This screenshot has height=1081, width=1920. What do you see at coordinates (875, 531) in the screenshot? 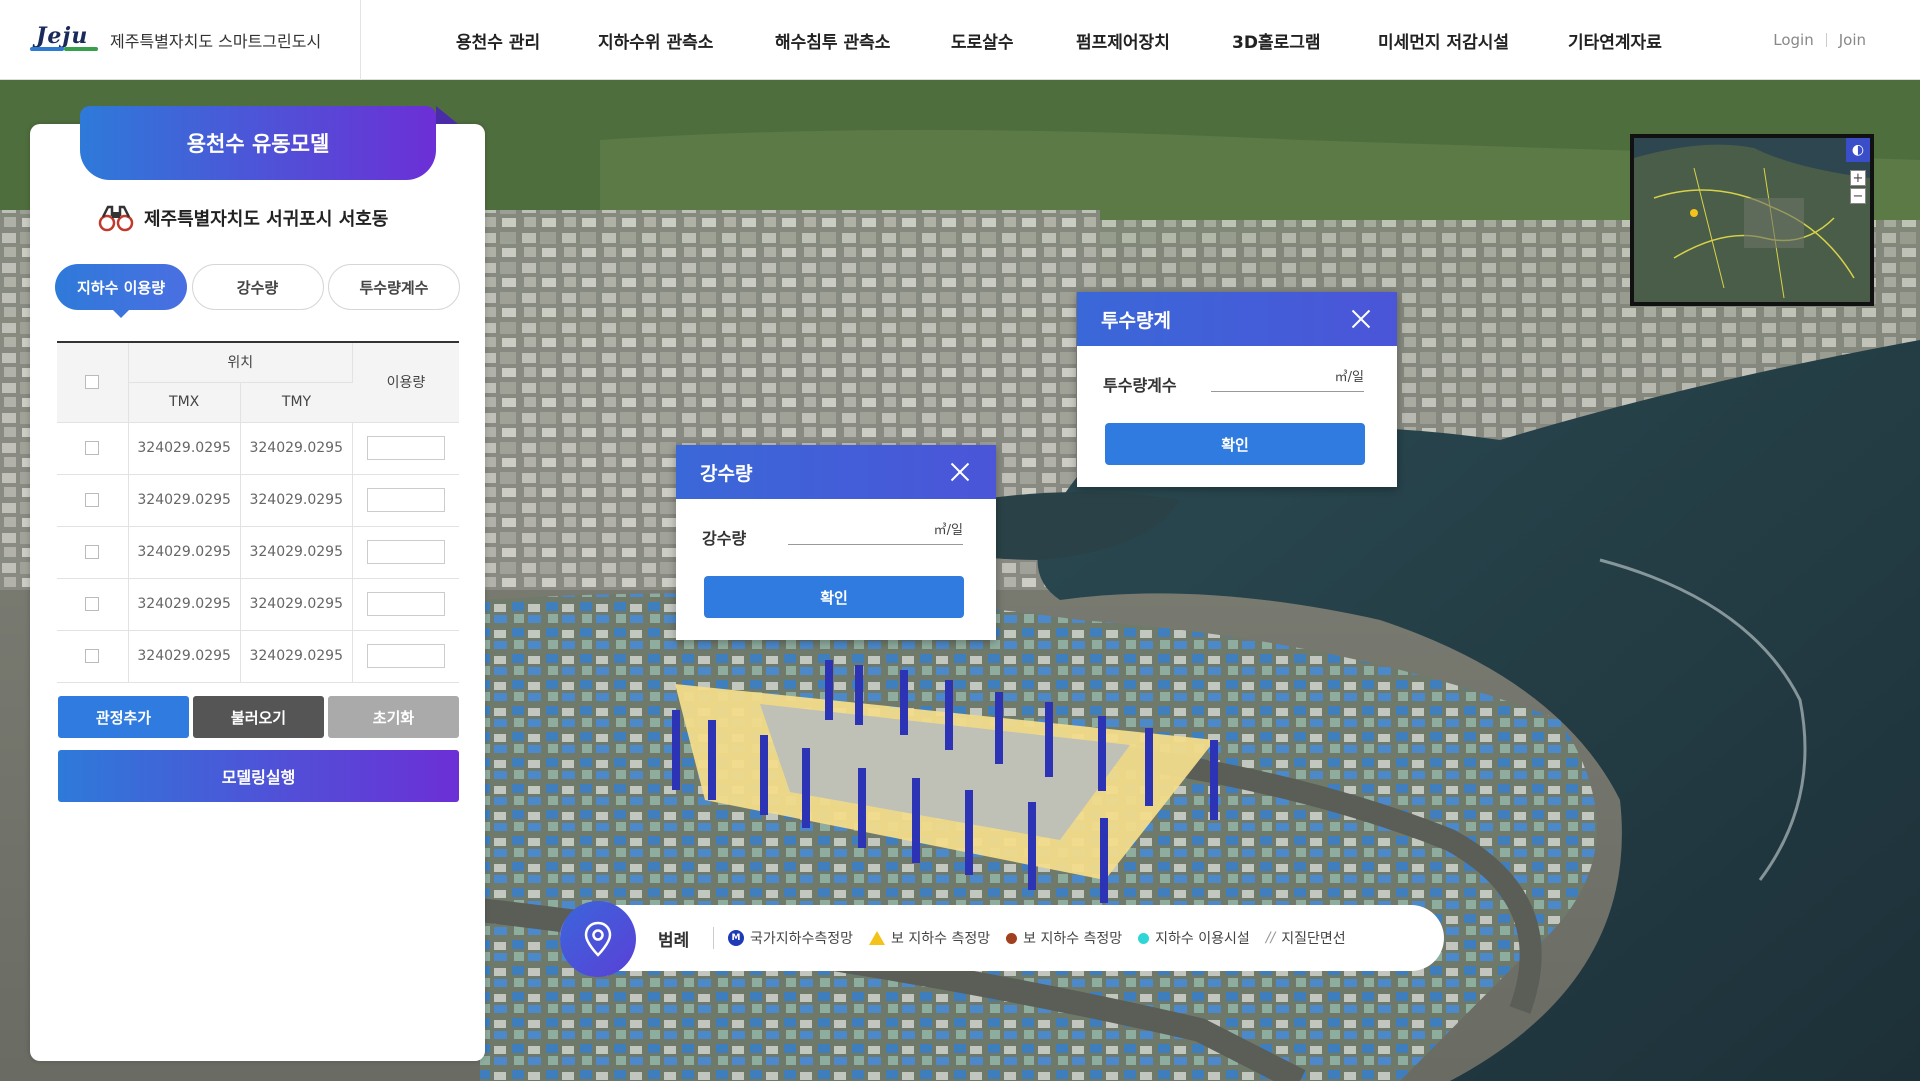
I see `rainfall-input: ㎥/일` at bounding box center [875, 531].